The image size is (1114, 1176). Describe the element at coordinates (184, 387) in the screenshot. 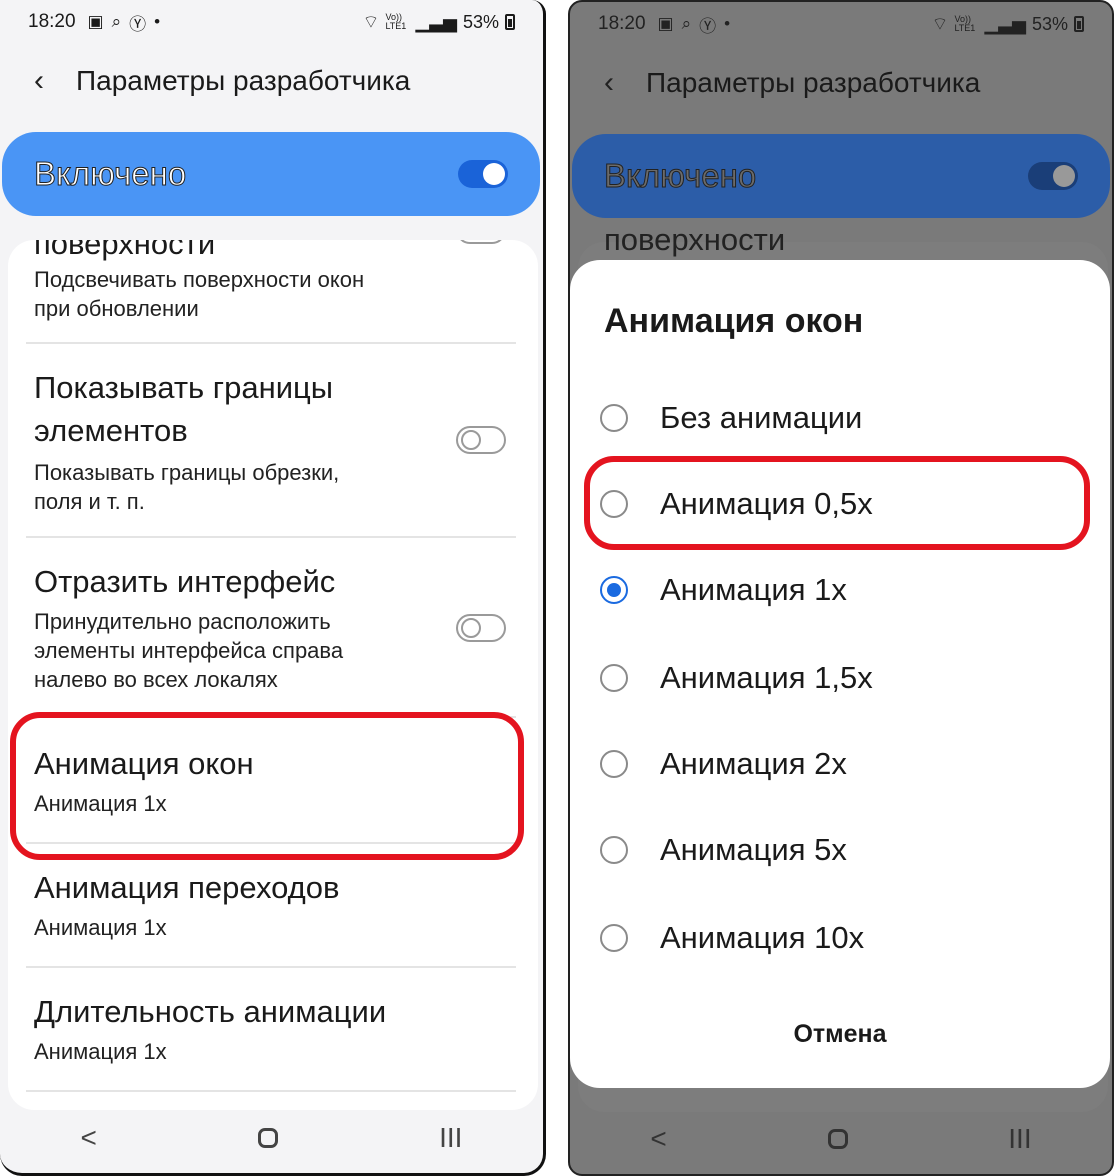

I see `item-title: Показывать границы` at that location.